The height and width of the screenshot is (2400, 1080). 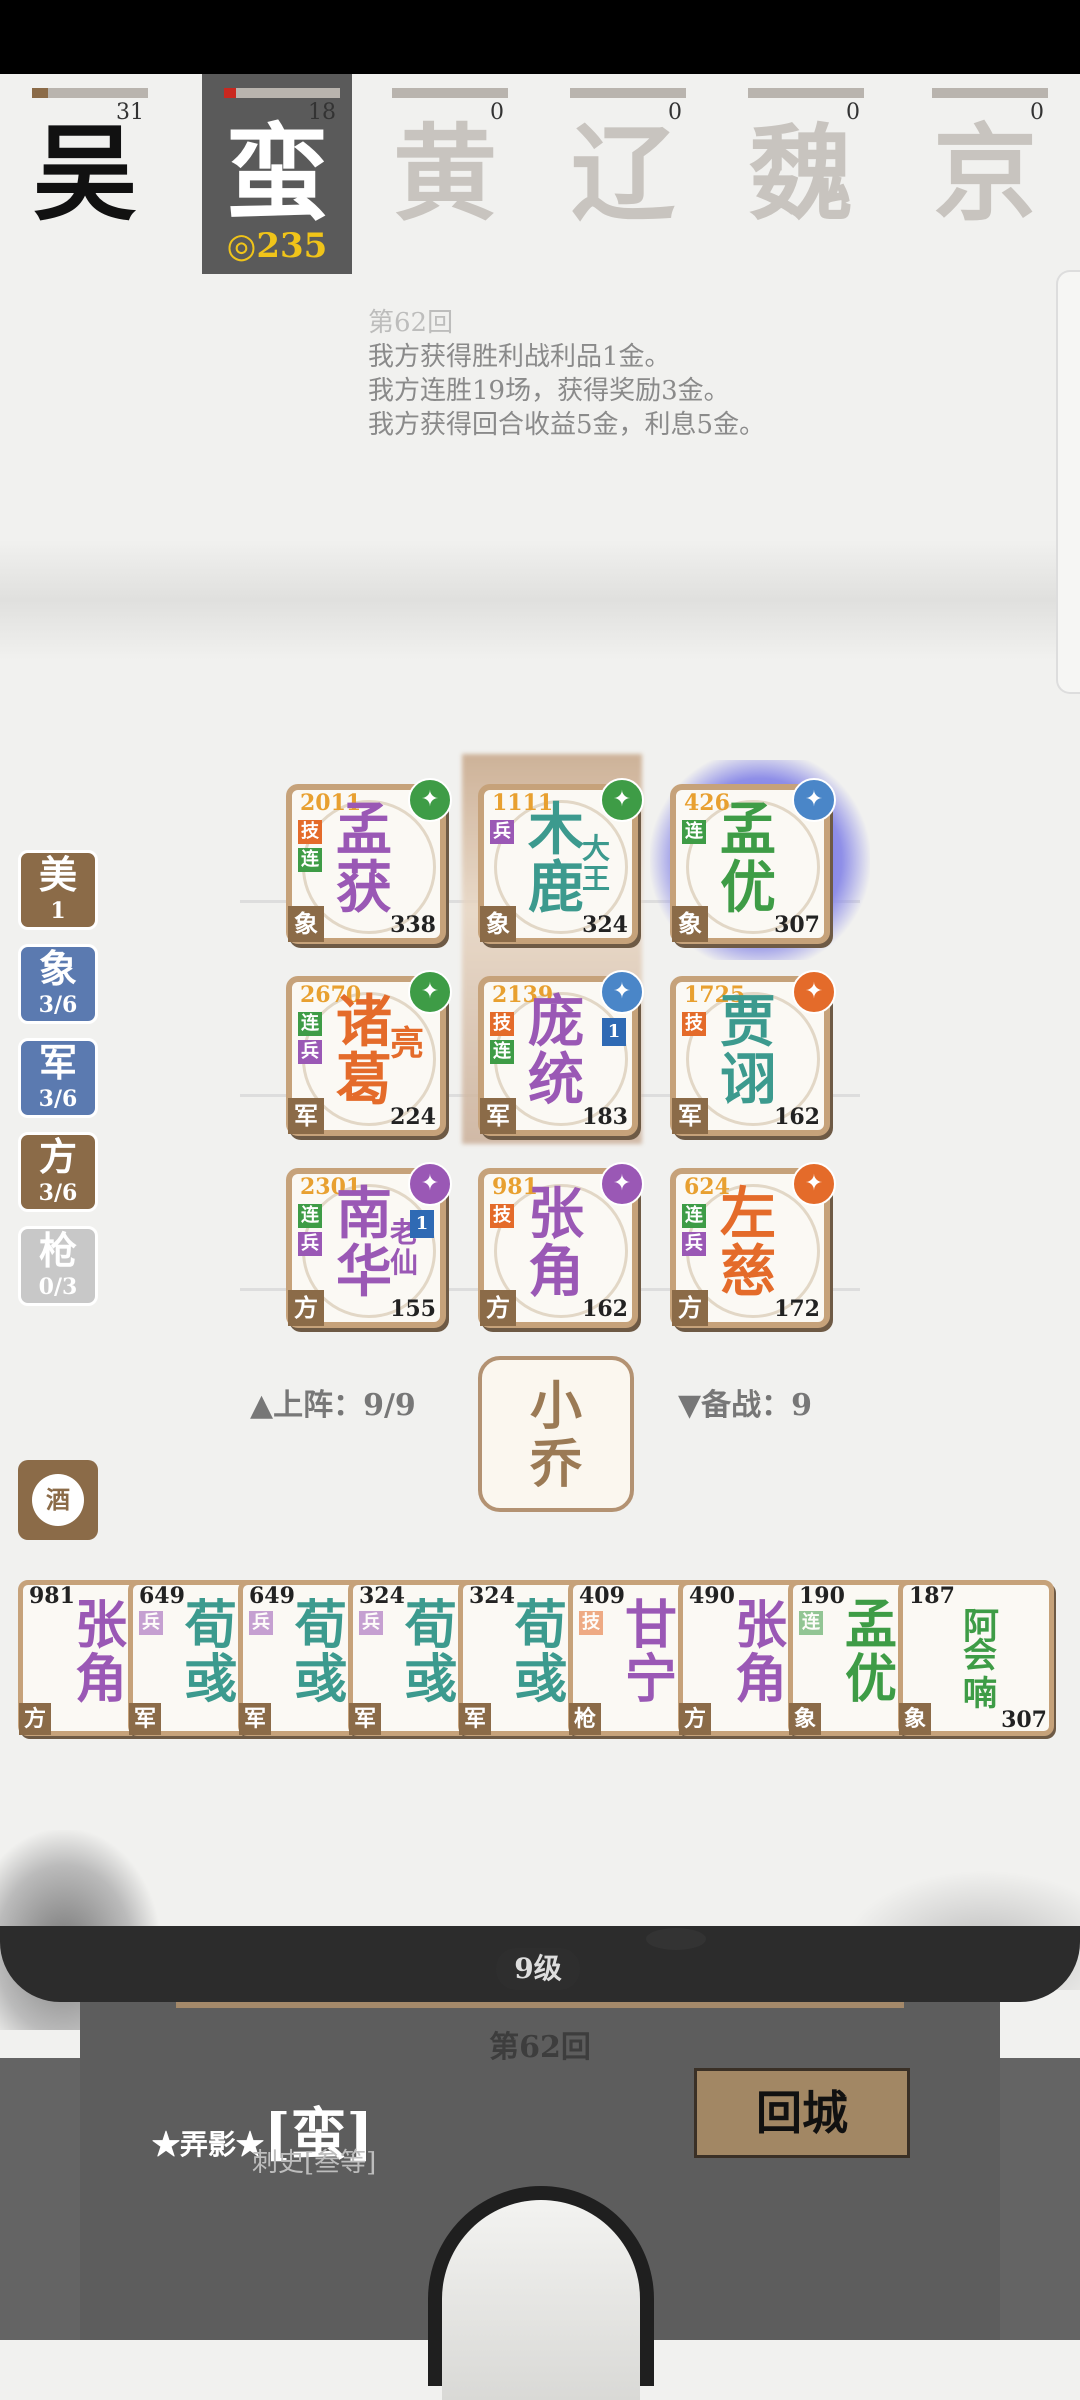 What do you see at coordinates (292, 246) in the screenshot?
I see `gold-value: 235` at bounding box center [292, 246].